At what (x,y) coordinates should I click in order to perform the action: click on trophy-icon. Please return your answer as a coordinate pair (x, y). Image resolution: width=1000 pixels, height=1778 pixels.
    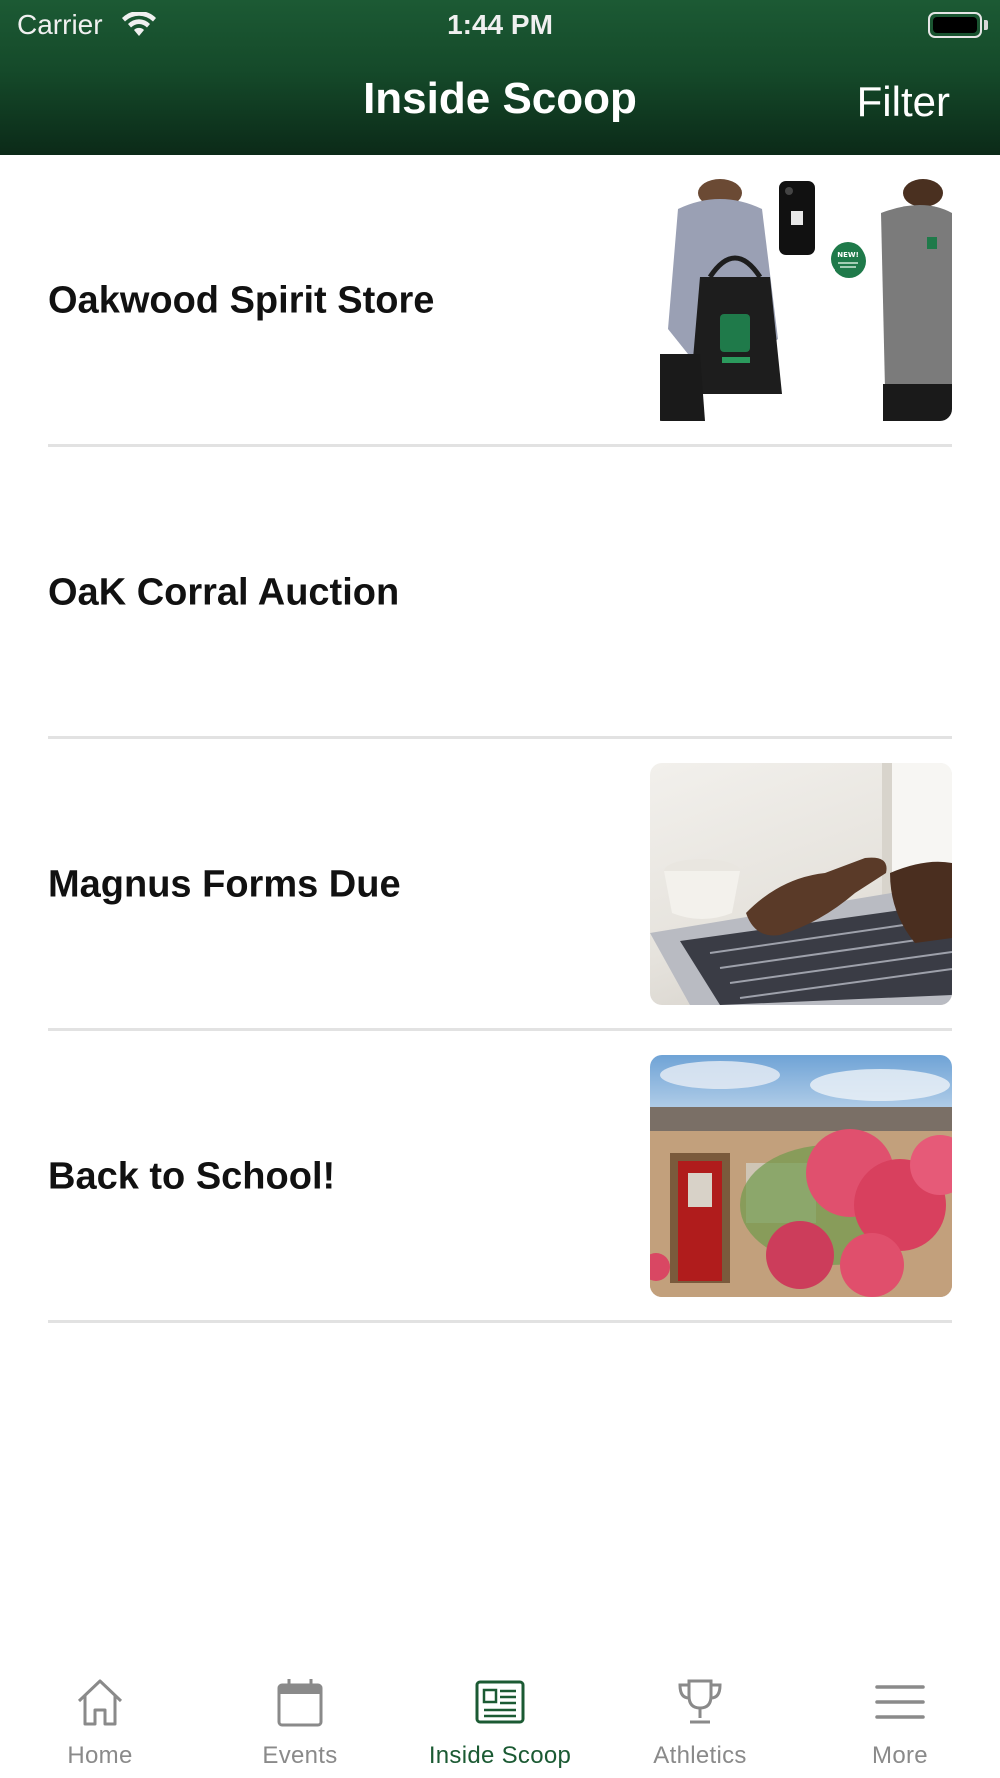
    Looking at the image, I should click on (700, 1701).